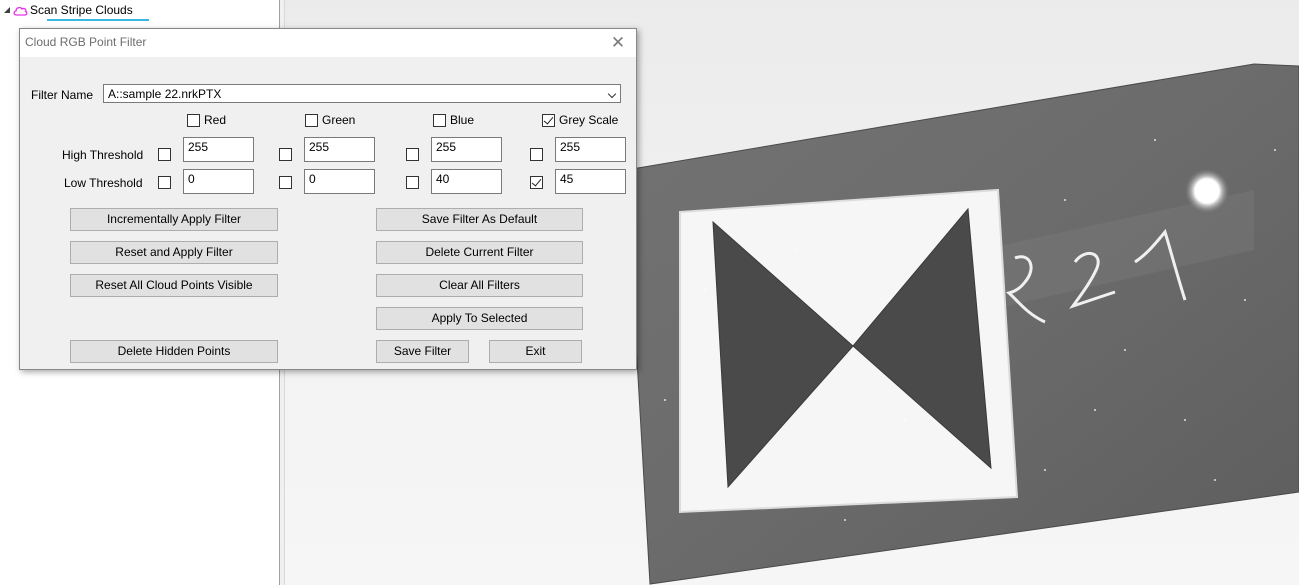  Describe the element at coordinates (7, 10) in the screenshot. I see `collapse-triangle-icon` at that location.